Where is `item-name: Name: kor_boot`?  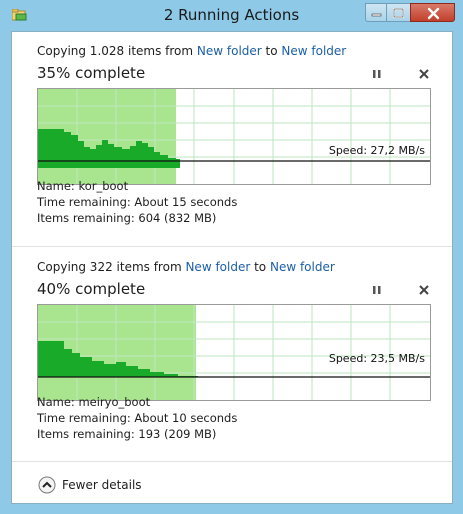 item-name: Name: kor_boot is located at coordinates (83, 186).